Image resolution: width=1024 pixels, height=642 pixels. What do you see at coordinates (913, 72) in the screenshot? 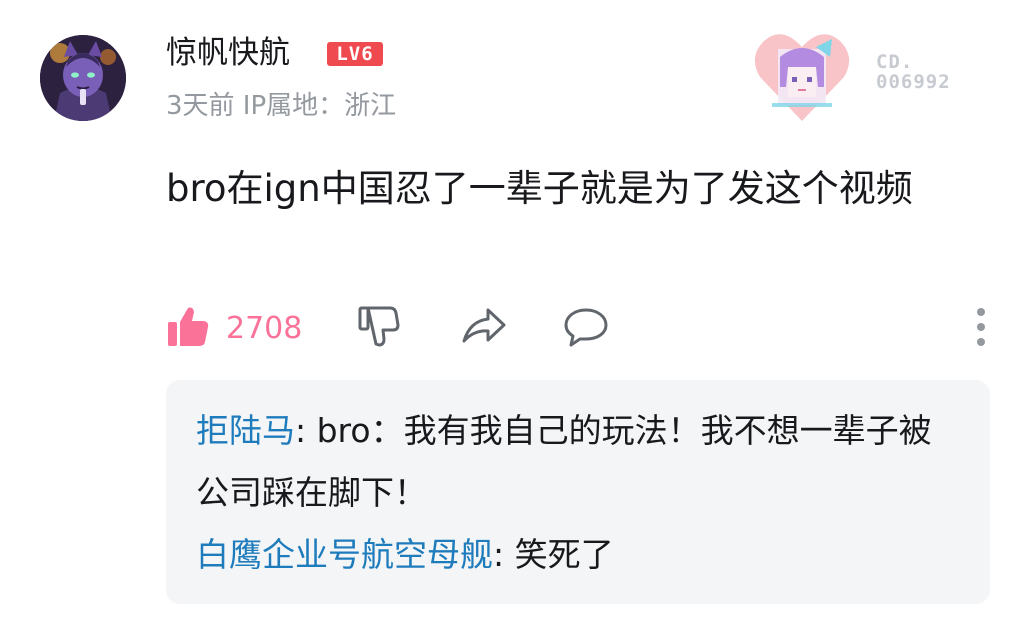
I see `fan-card-number: CD. 006992` at bounding box center [913, 72].